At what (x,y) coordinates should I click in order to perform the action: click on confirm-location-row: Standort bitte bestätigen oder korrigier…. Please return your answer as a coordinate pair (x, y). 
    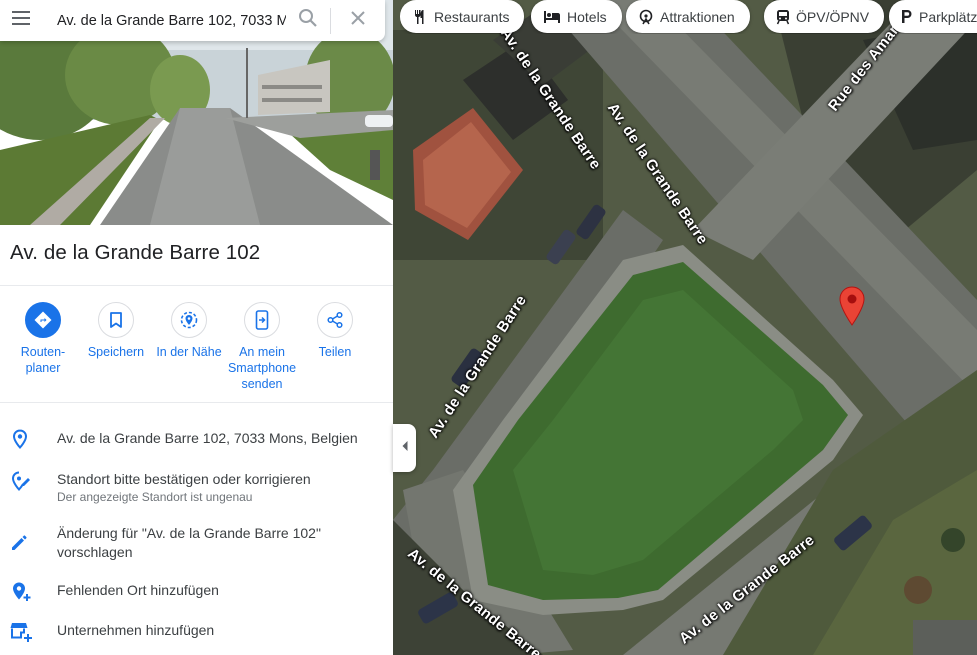
    Looking at the image, I should click on (196, 487).